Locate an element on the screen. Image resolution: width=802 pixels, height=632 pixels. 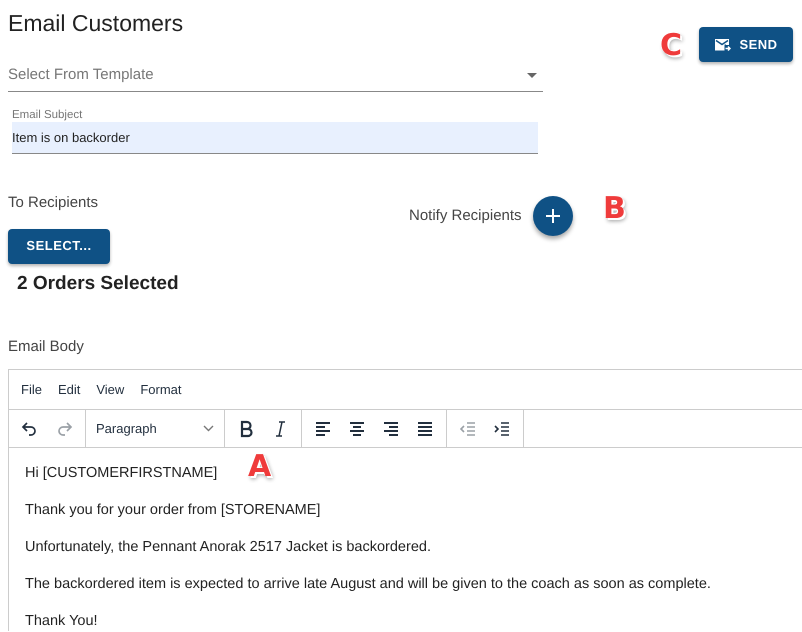
callout-letter: A is located at coordinates (260, 467).